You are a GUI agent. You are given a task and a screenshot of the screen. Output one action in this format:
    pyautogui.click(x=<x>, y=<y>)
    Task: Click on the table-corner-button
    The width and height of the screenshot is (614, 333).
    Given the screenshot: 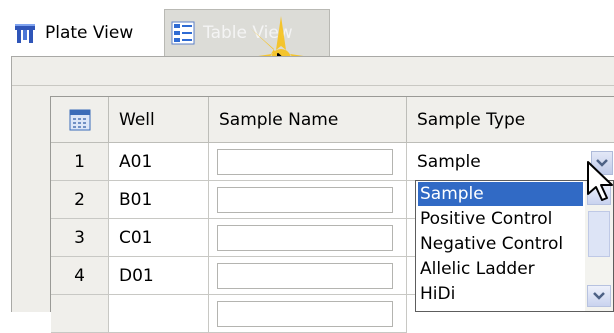 What is the action you would take?
    pyautogui.click(x=80, y=120)
    